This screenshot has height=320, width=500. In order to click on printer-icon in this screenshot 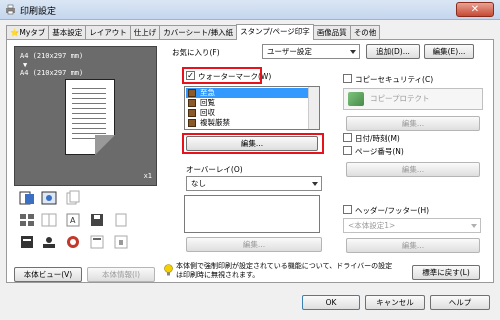, I will do `click(10, 9)`.